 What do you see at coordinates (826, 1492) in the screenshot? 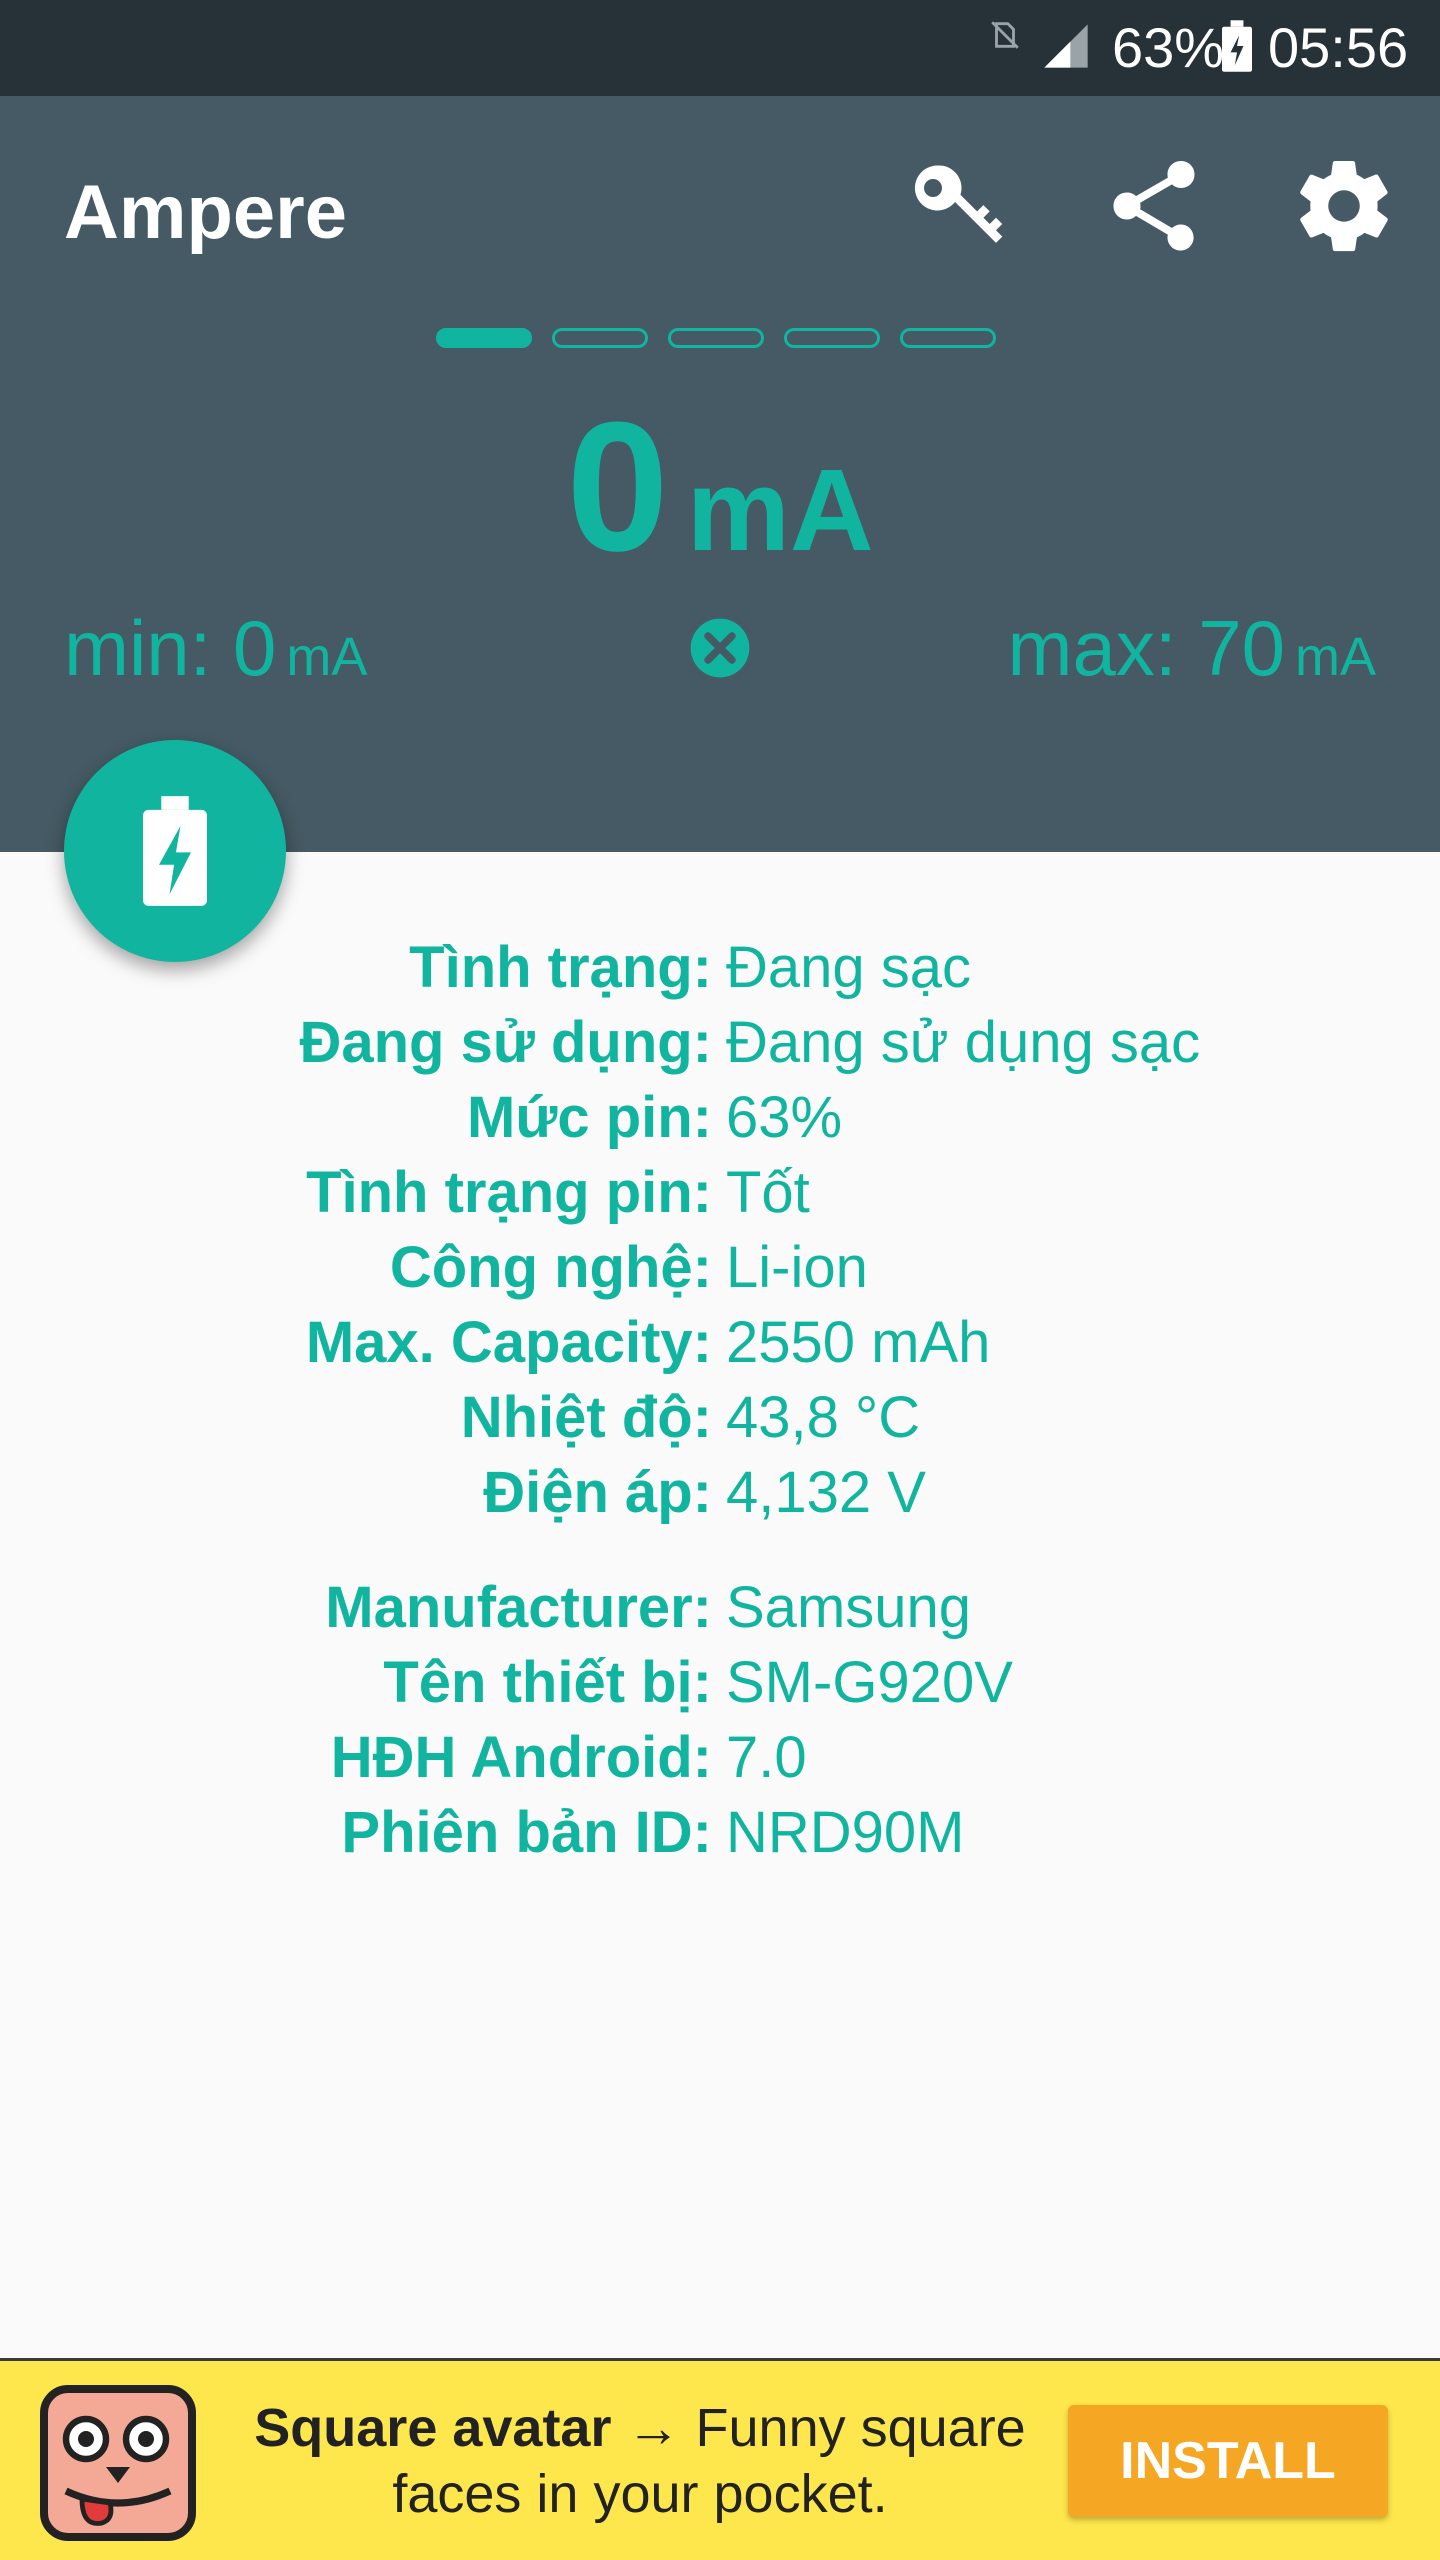
I see `info-value: 4,132 V` at bounding box center [826, 1492].